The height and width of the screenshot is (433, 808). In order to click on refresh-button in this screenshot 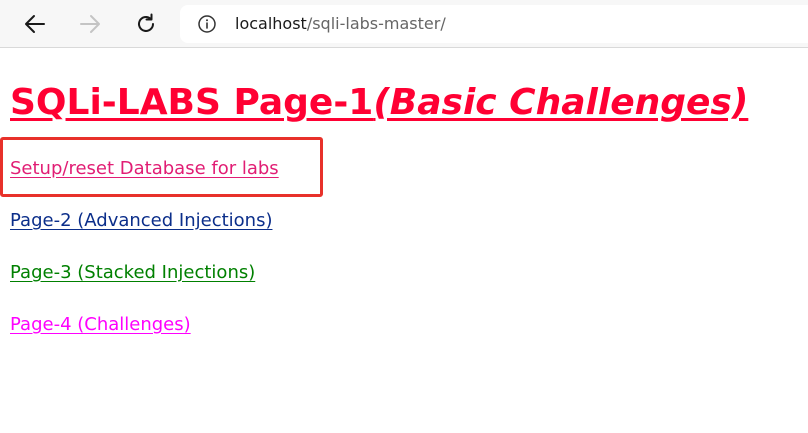, I will do `click(146, 24)`.